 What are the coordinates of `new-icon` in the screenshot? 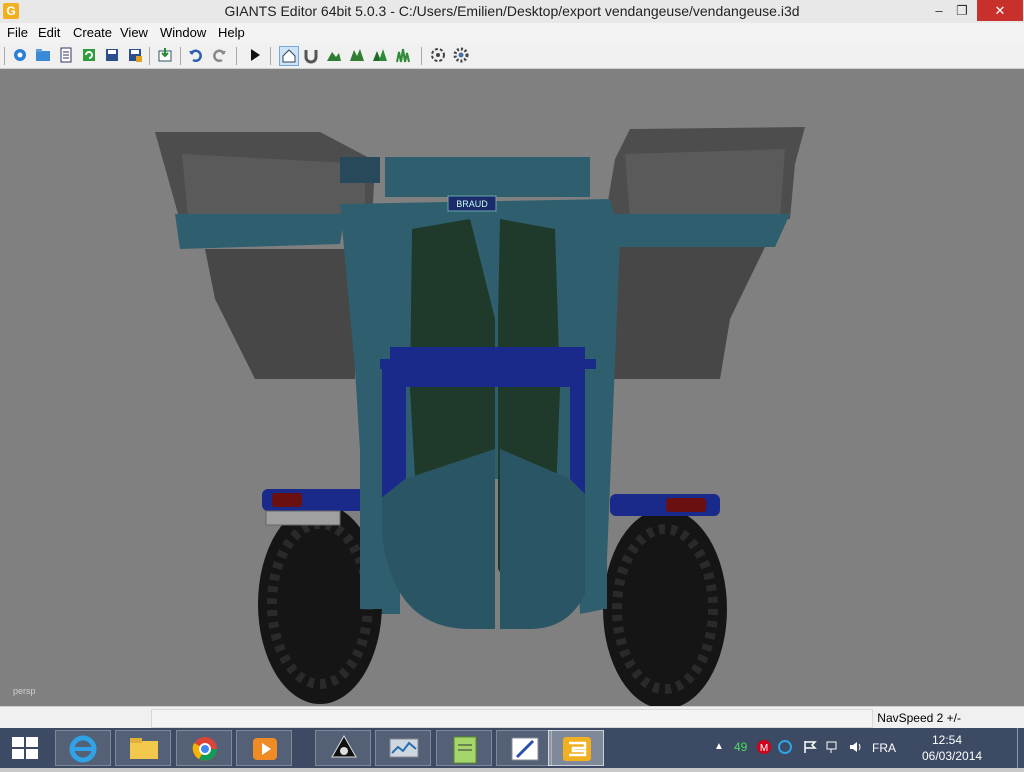 It's located at (20, 55).